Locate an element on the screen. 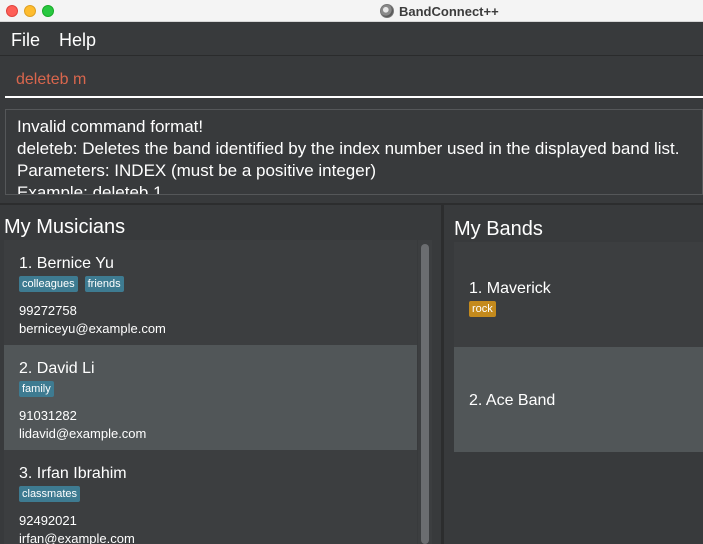  bands-header: My Bands is located at coordinates (498, 229).